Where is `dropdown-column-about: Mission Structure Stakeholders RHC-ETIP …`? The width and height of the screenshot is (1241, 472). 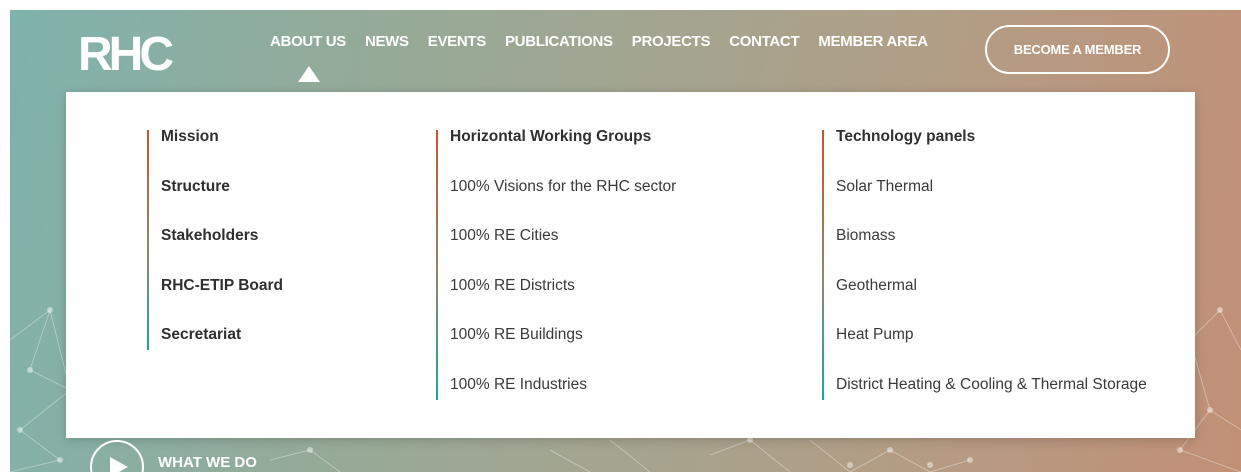
dropdown-column-about: Mission Structure Stakeholders RHC-ETIP … is located at coordinates (215, 240).